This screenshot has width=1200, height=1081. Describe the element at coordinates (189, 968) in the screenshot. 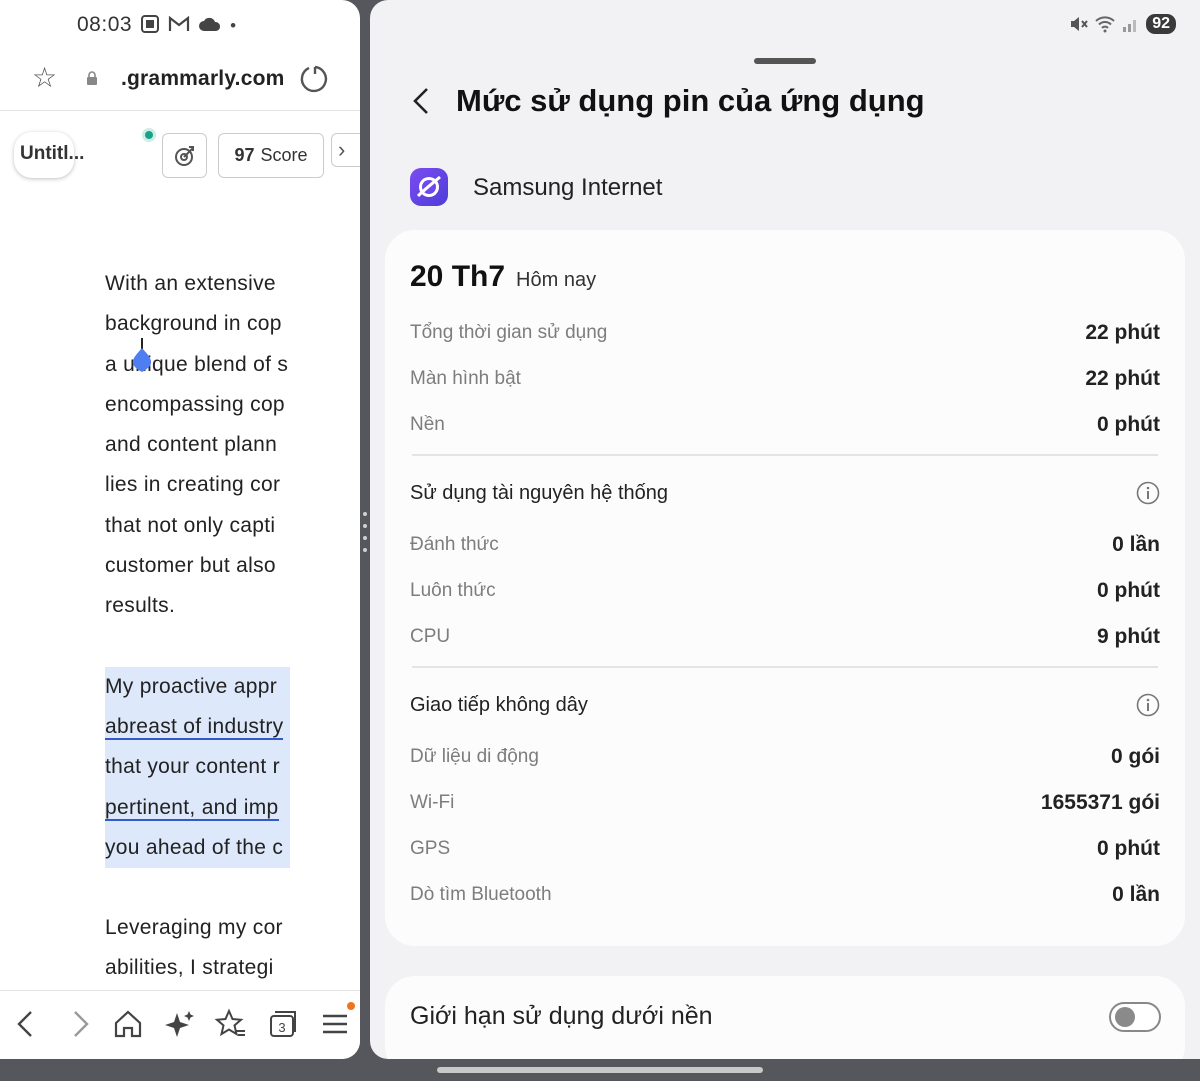

I see `text-line: abilities, I strategi` at that location.